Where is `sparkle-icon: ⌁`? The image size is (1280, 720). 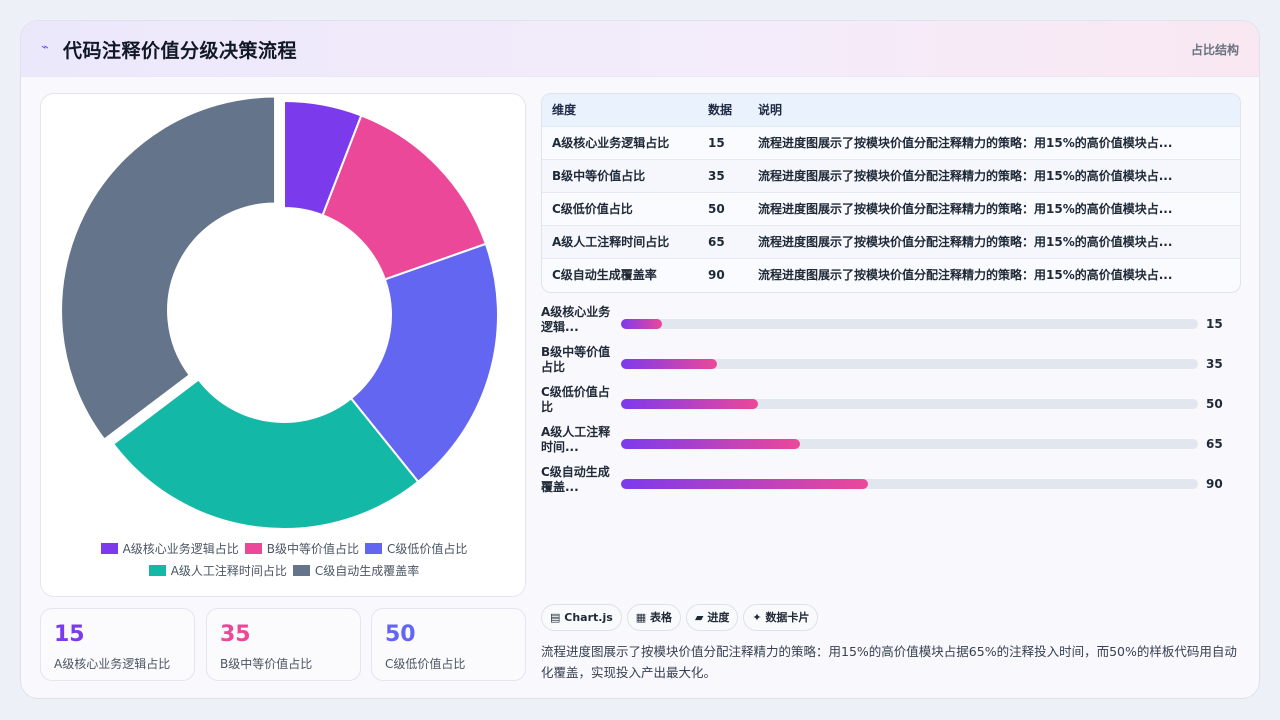 sparkle-icon: ⌁ is located at coordinates (45, 47).